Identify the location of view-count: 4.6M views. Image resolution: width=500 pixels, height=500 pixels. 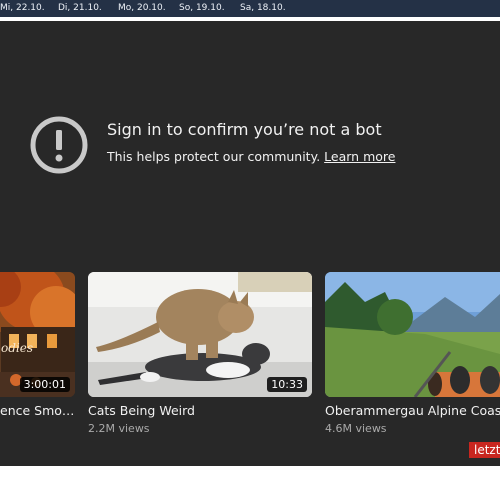
(356, 428).